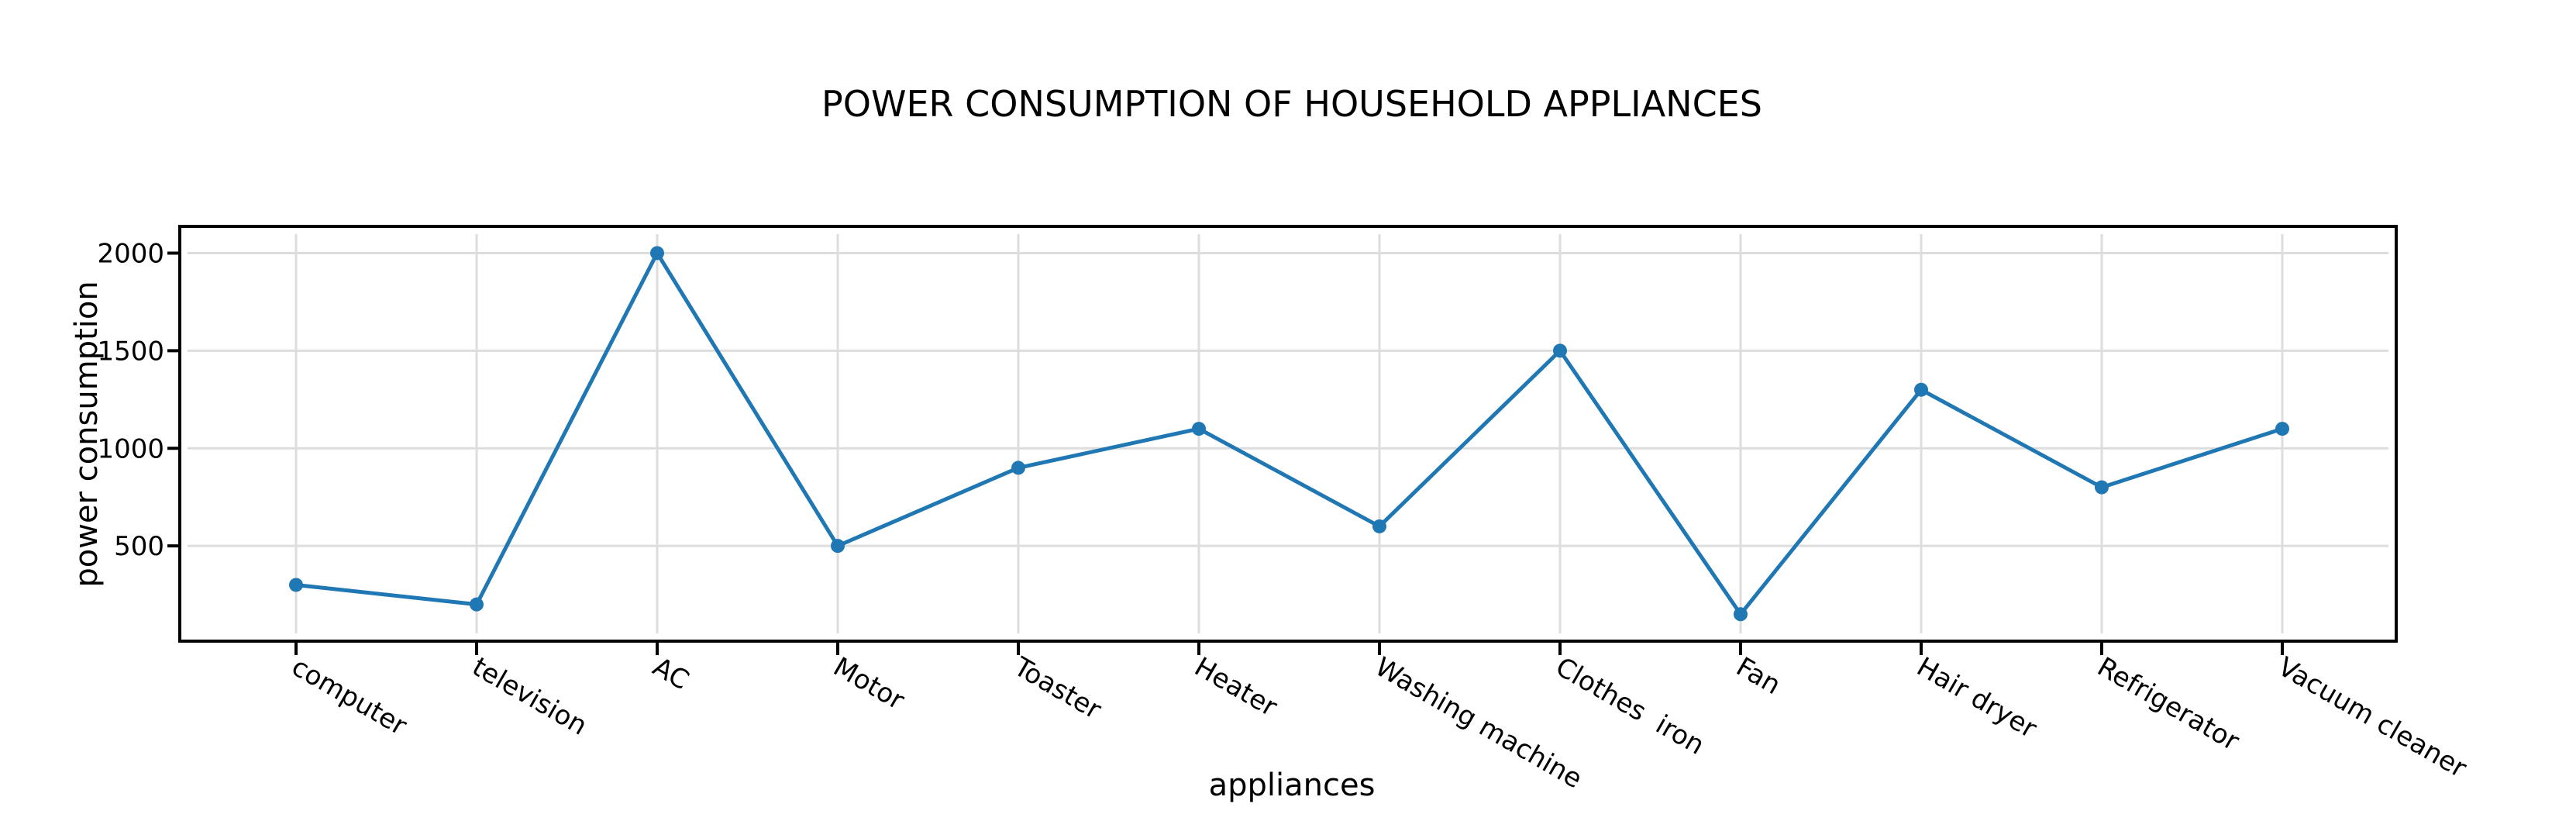 The width and height of the screenshot is (2576, 821). I want to click on data-point-toaster, so click(1018, 468).